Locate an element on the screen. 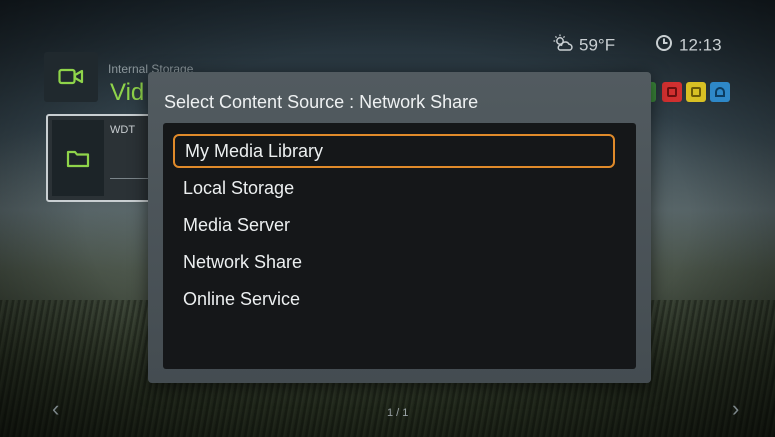  blue-button-icon is located at coordinates (720, 92).